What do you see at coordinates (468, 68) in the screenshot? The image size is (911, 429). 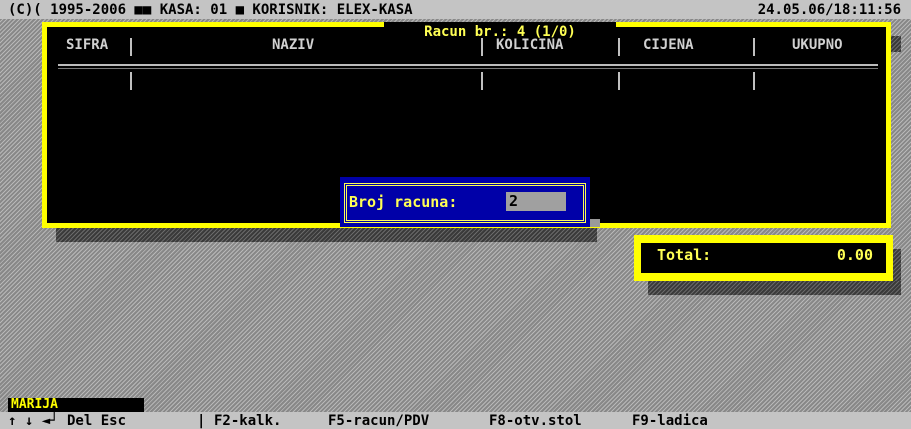 I see `header-divider-secondary` at bounding box center [468, 68].